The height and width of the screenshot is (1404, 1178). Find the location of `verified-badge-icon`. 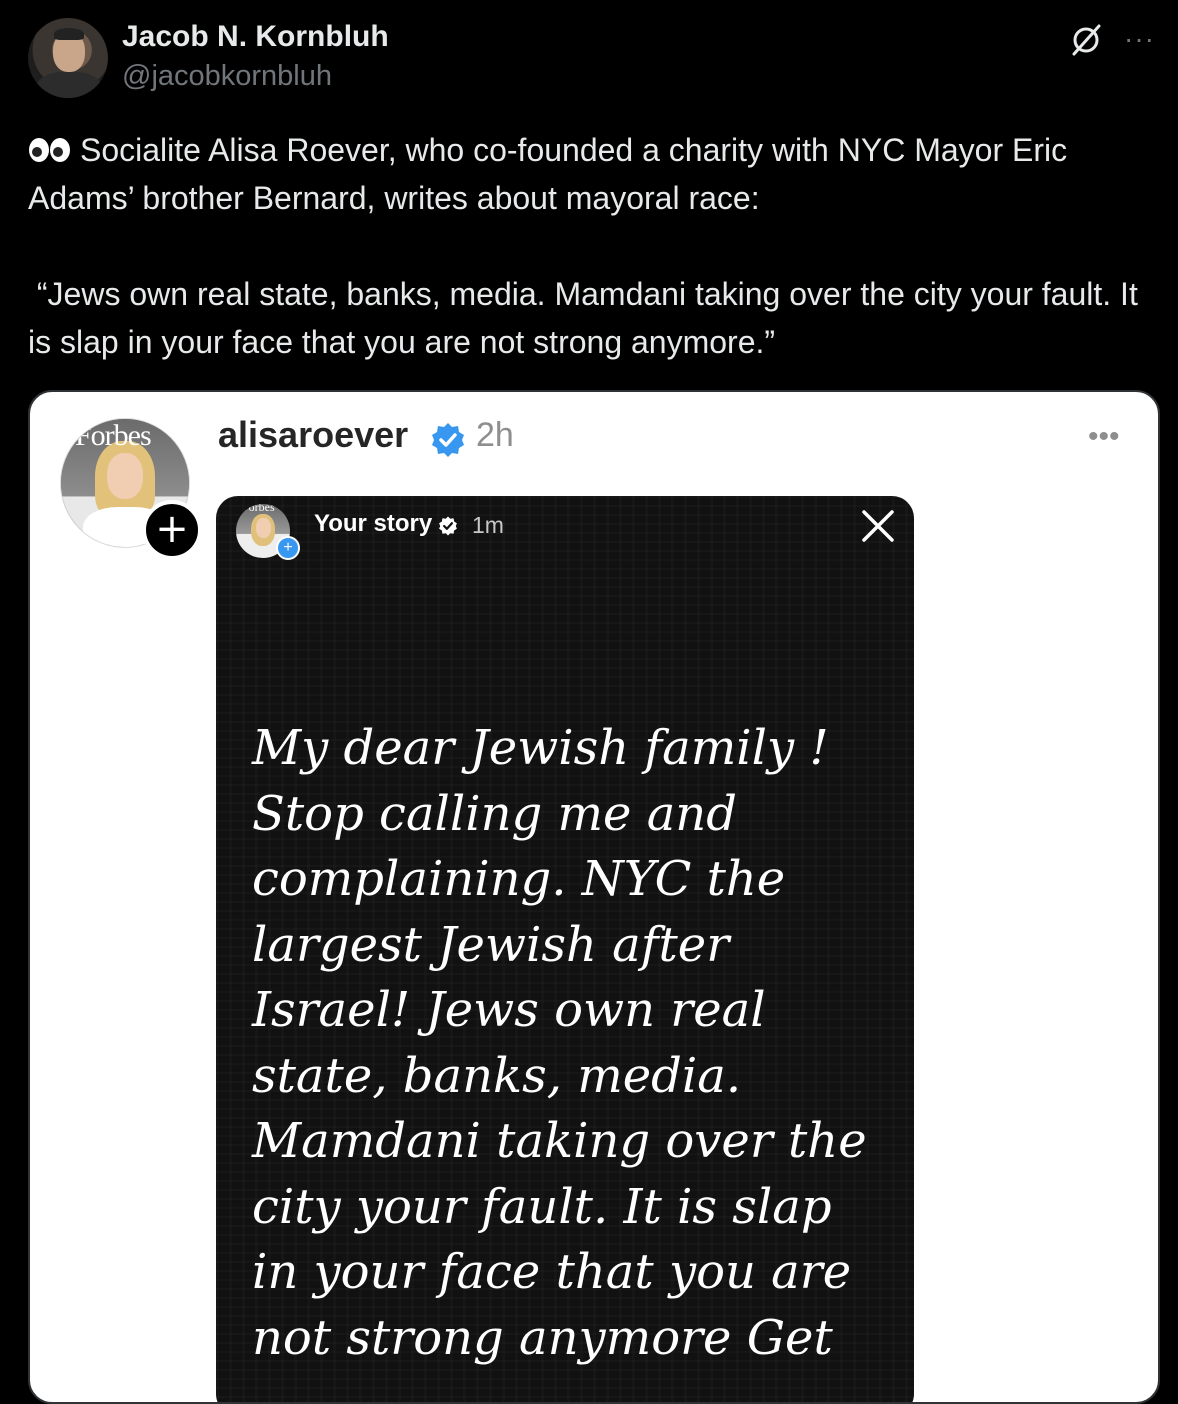

verified-badge-icon is located at coordinates (448, 440).